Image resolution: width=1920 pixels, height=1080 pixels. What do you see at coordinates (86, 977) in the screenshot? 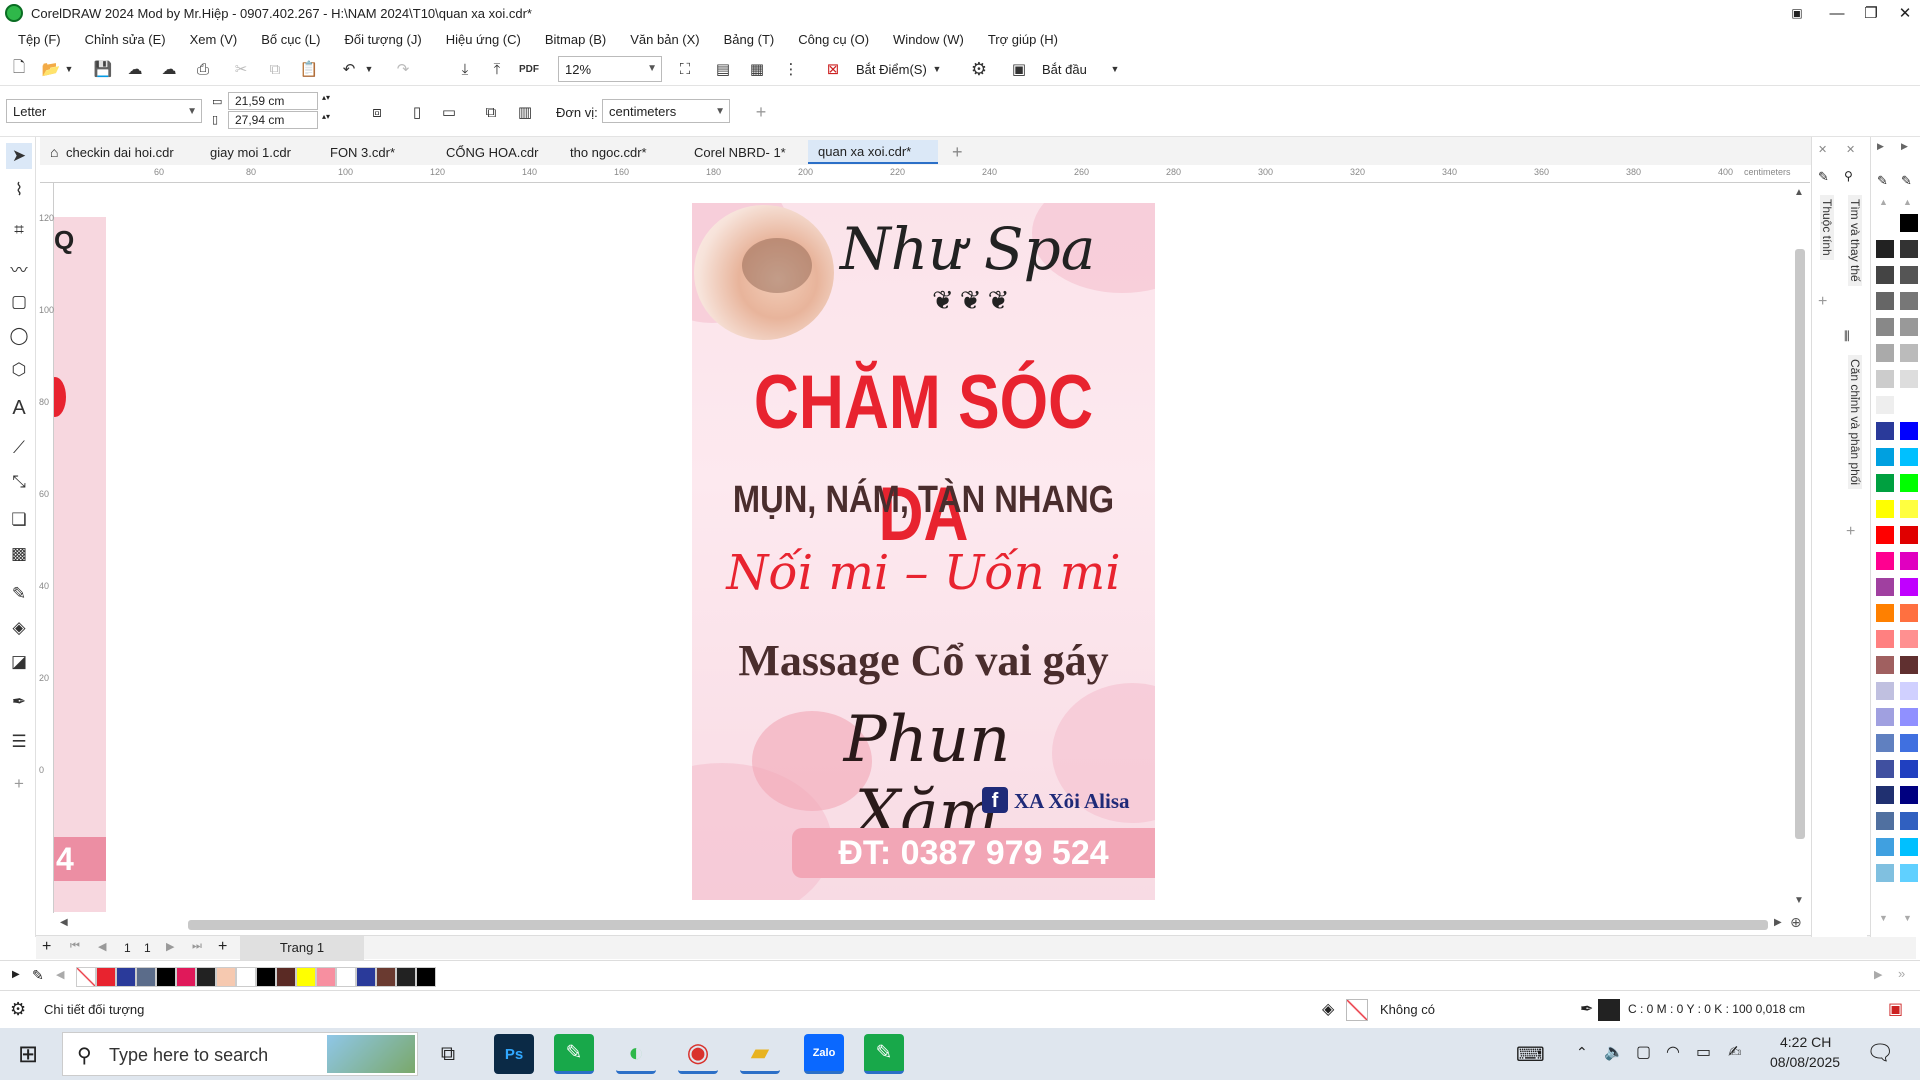
I see `swatch-no-color` at bounding box center [86, 977].